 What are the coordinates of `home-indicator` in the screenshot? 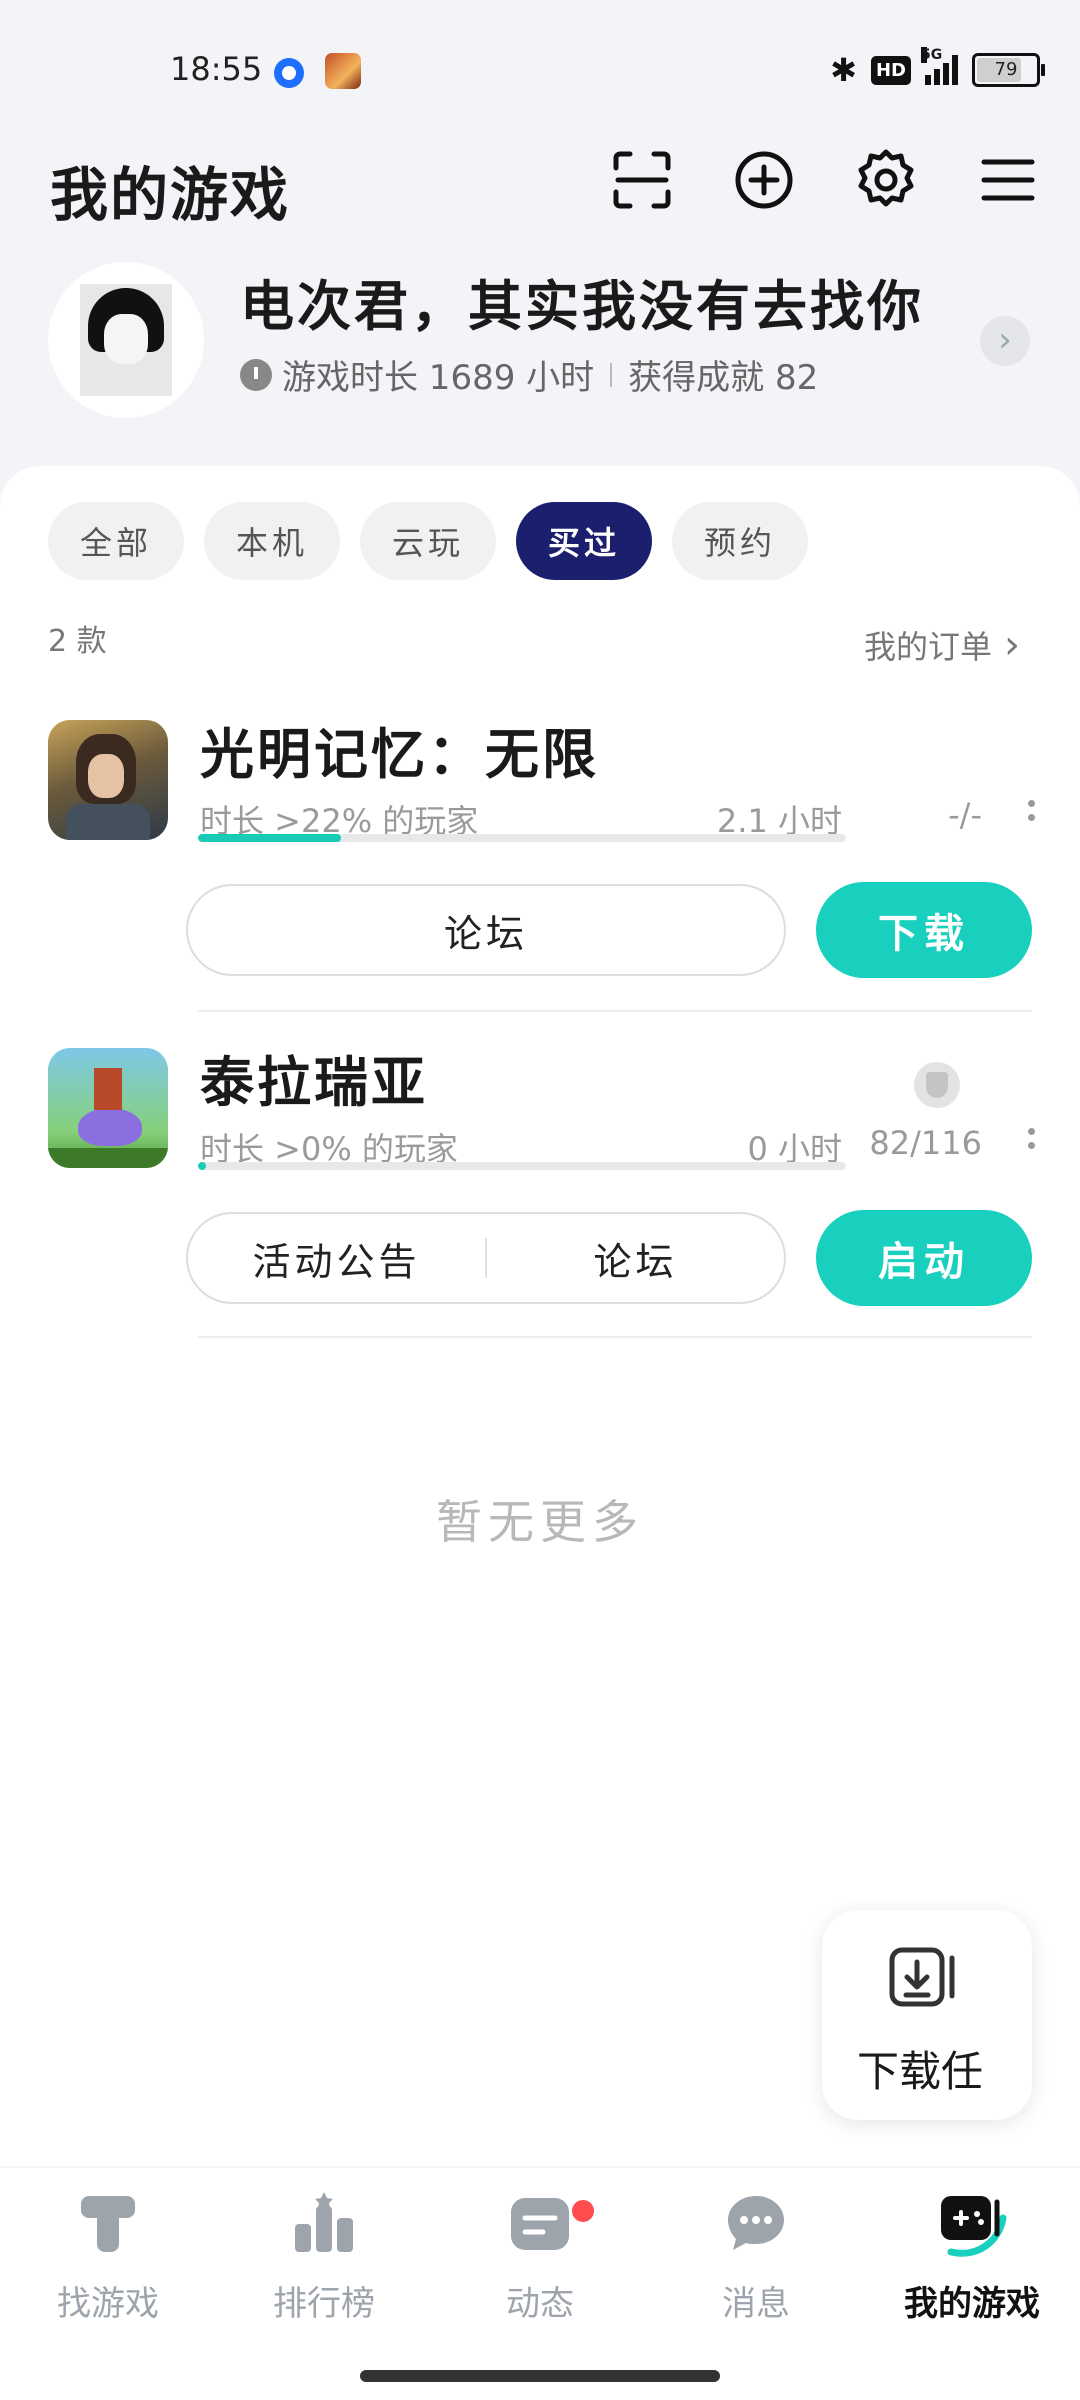 It's located at (540, 2376).